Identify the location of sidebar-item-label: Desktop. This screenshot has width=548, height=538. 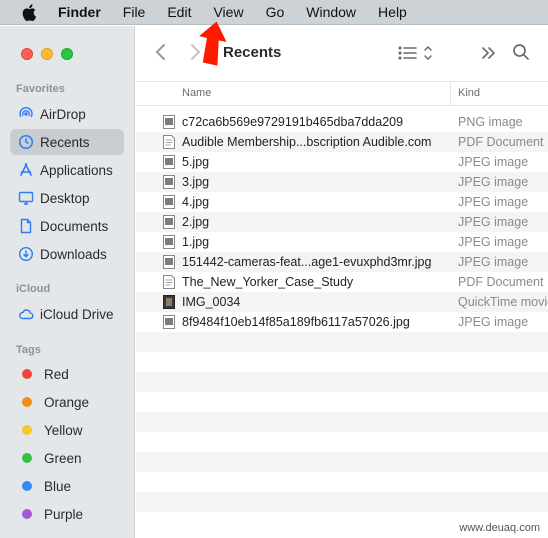
(65, 198).